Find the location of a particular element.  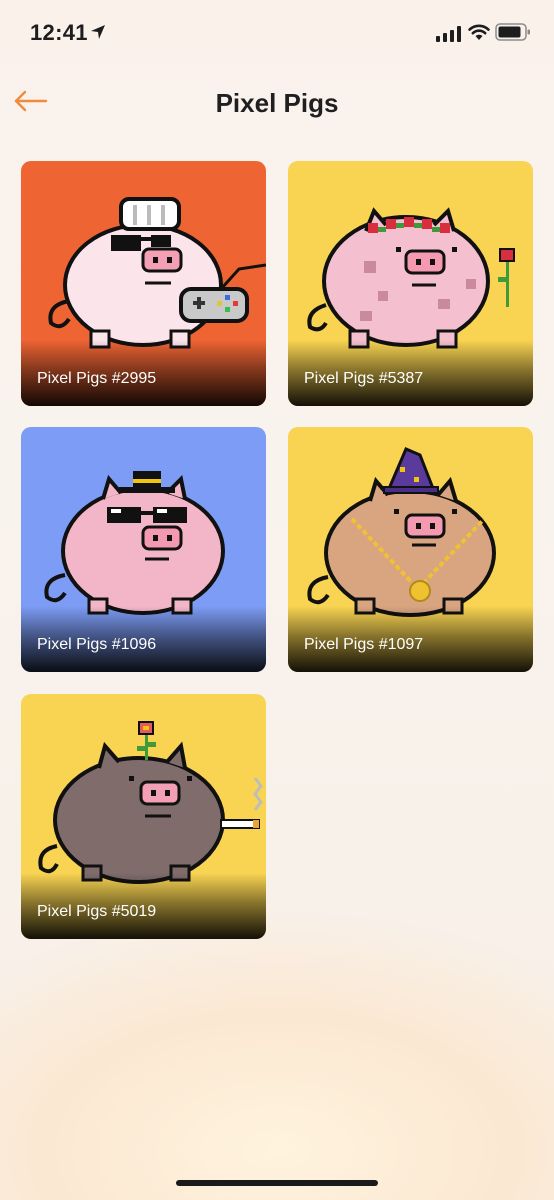

status-time: 12:41 is located at coordinates (59, 32).